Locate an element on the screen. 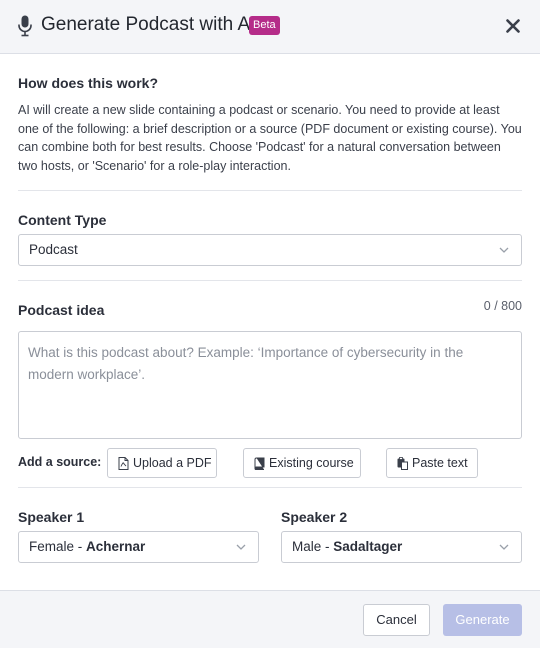 This screenshot has height=648, width=540. paste-text-button: Paste text is located at coordinates (432, 463).